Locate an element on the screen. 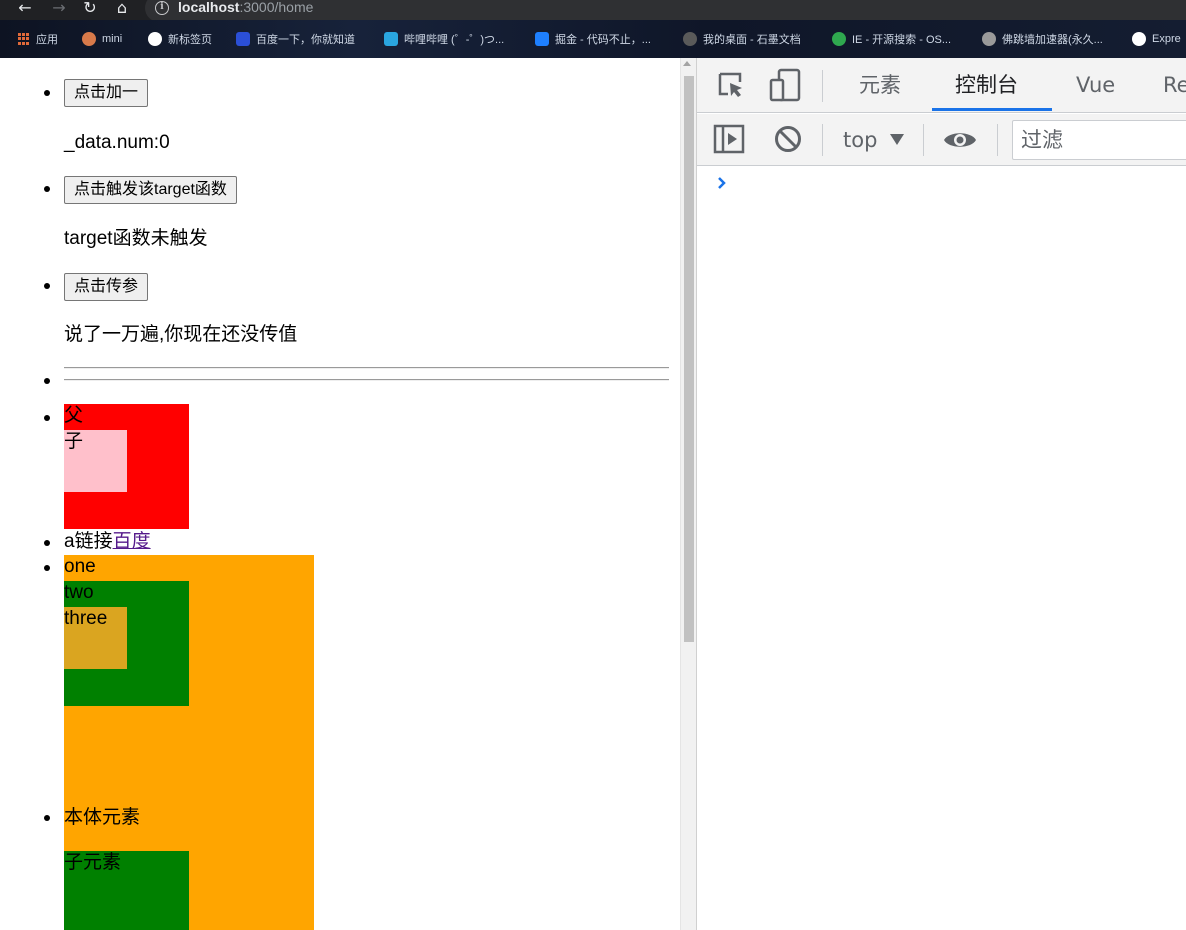  child-box: 子 is located at coordinates (95, 461).